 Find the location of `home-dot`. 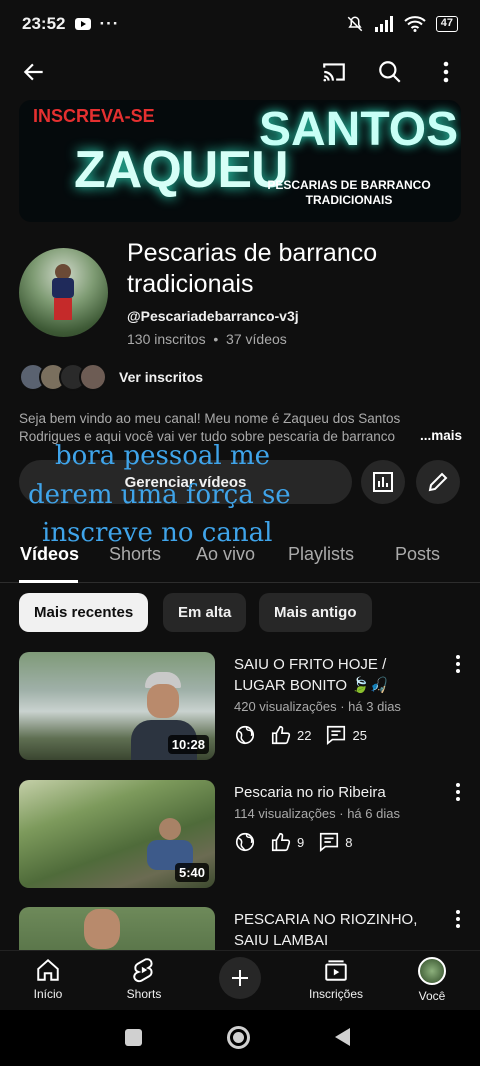

home-dot is located at coordinates (238, 1037).